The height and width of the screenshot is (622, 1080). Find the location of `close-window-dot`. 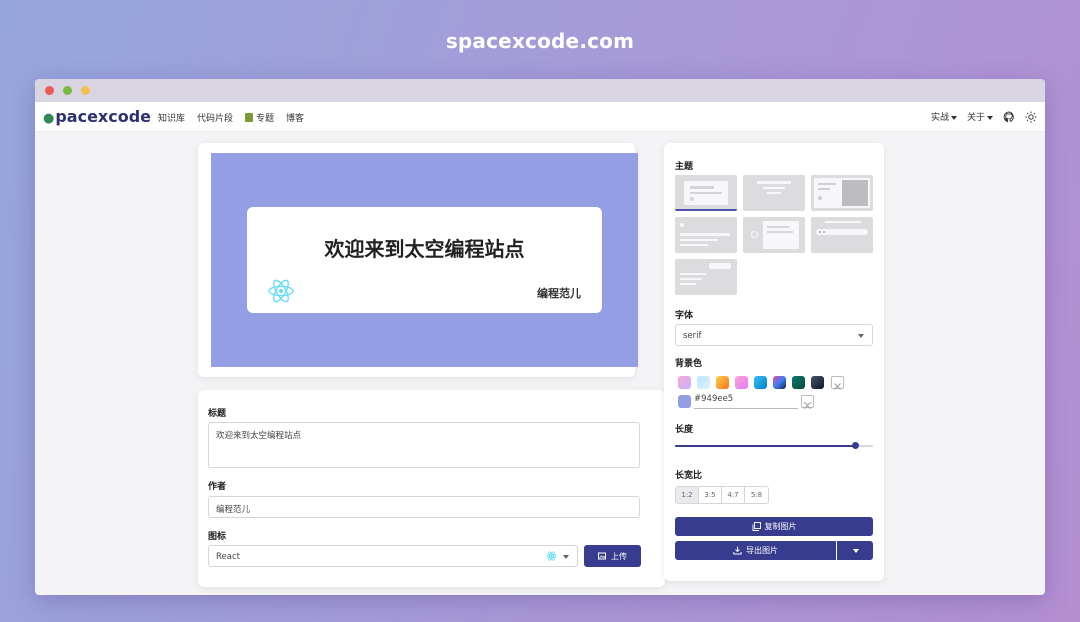

close-window-dot is located at coordinates (49, 90).